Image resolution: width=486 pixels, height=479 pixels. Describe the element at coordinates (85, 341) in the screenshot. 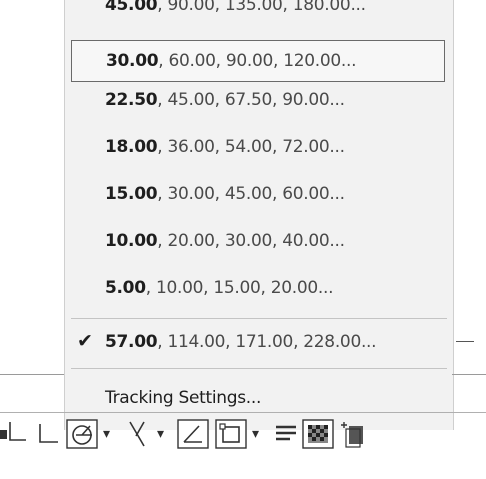

I see `checkmark-icon: ✔` at that location.